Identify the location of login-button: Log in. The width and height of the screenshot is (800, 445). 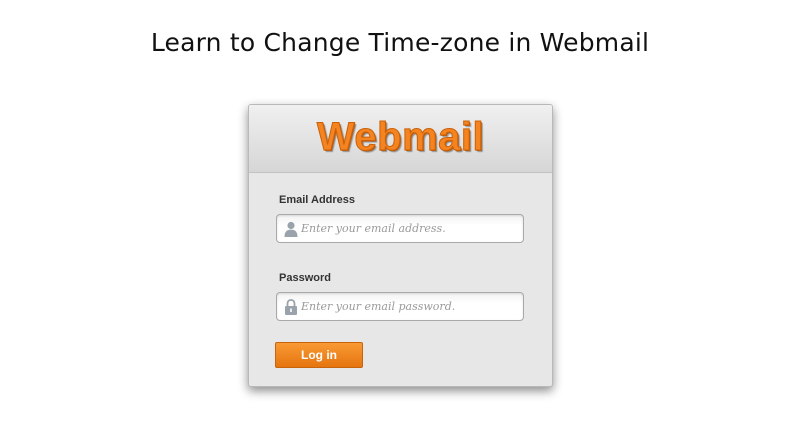
(319, 355).